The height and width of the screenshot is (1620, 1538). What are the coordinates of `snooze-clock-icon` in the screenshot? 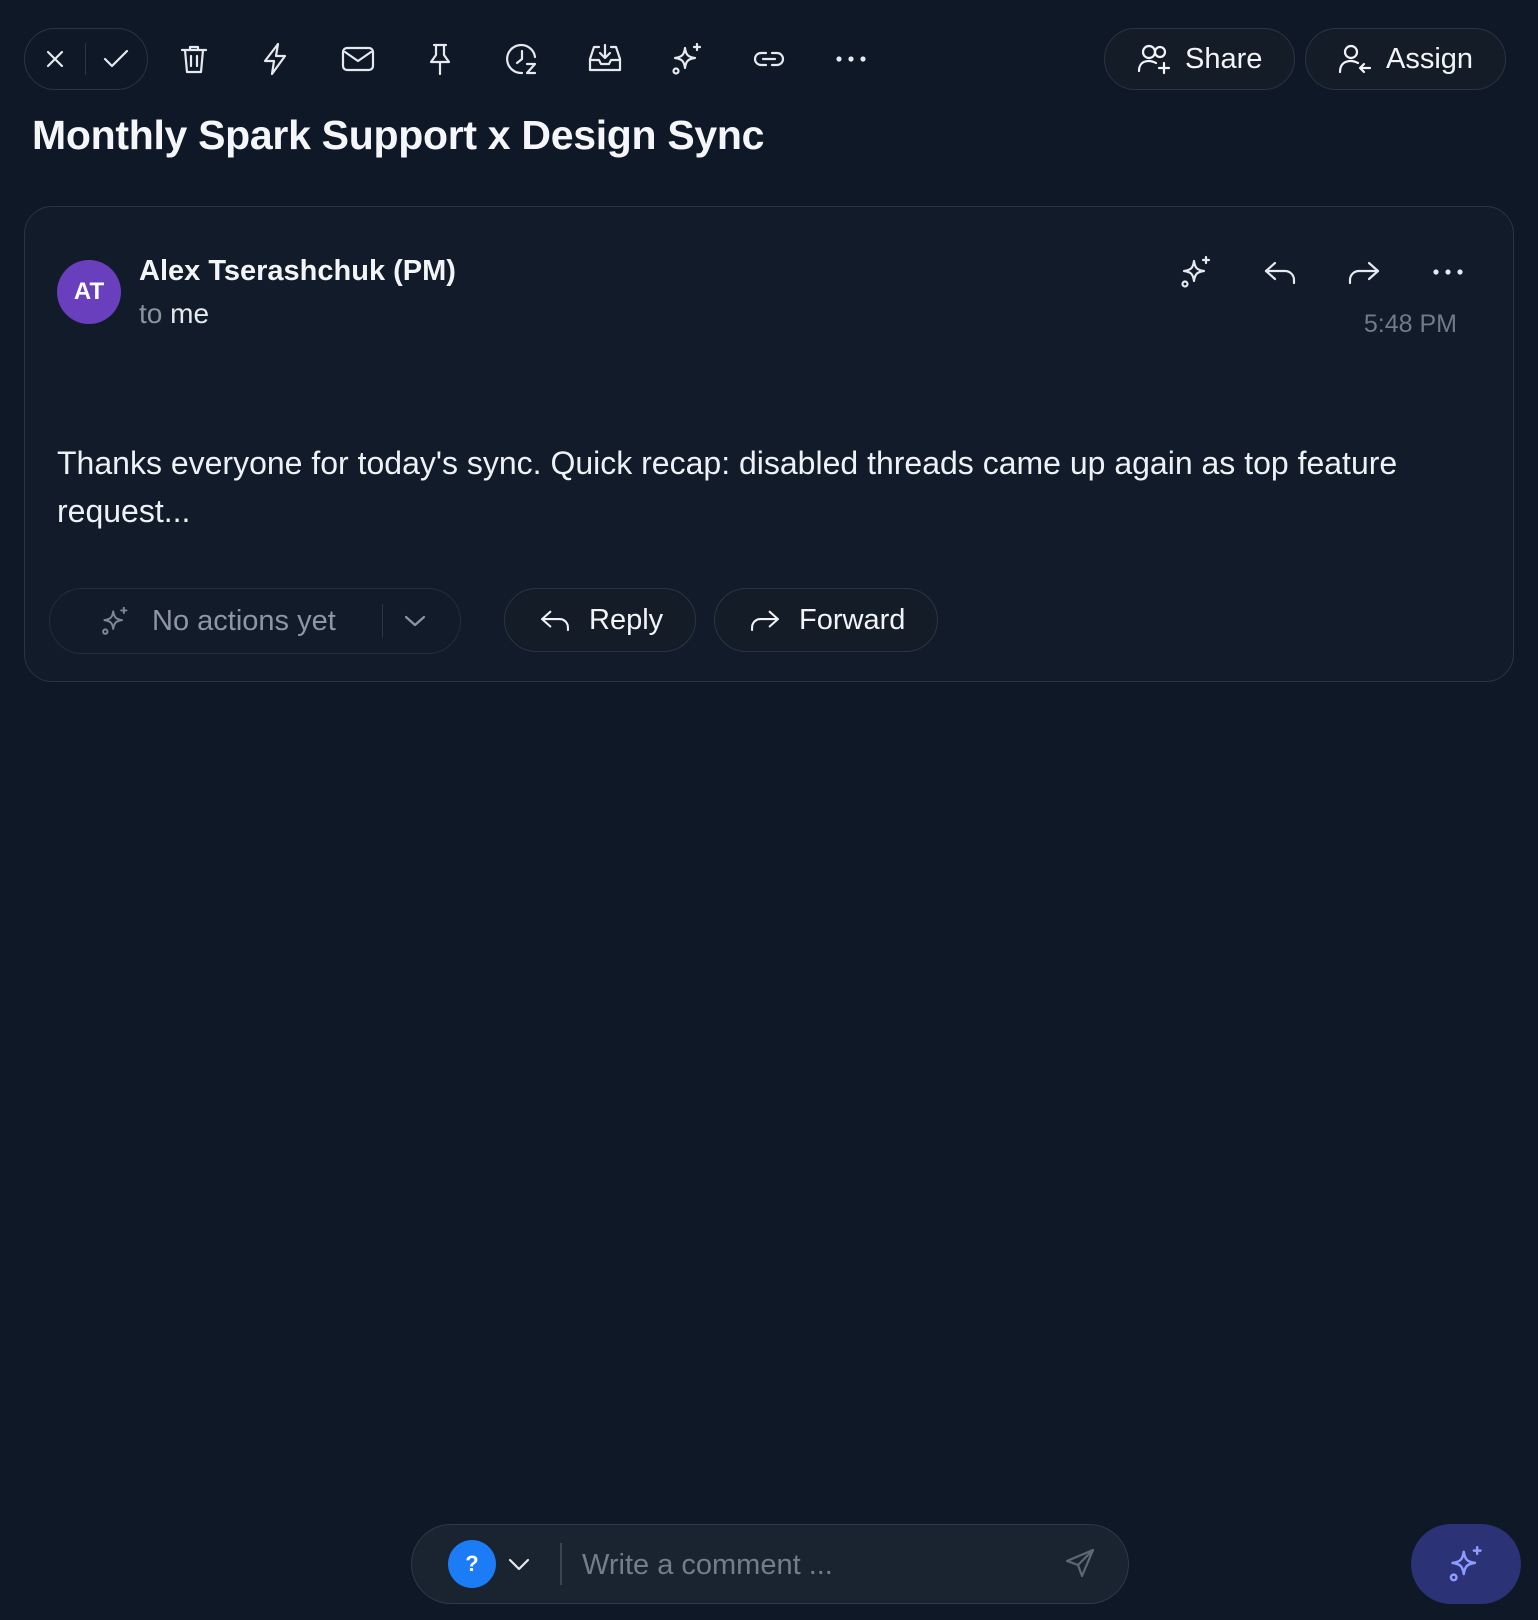 It's located at (521, 59).